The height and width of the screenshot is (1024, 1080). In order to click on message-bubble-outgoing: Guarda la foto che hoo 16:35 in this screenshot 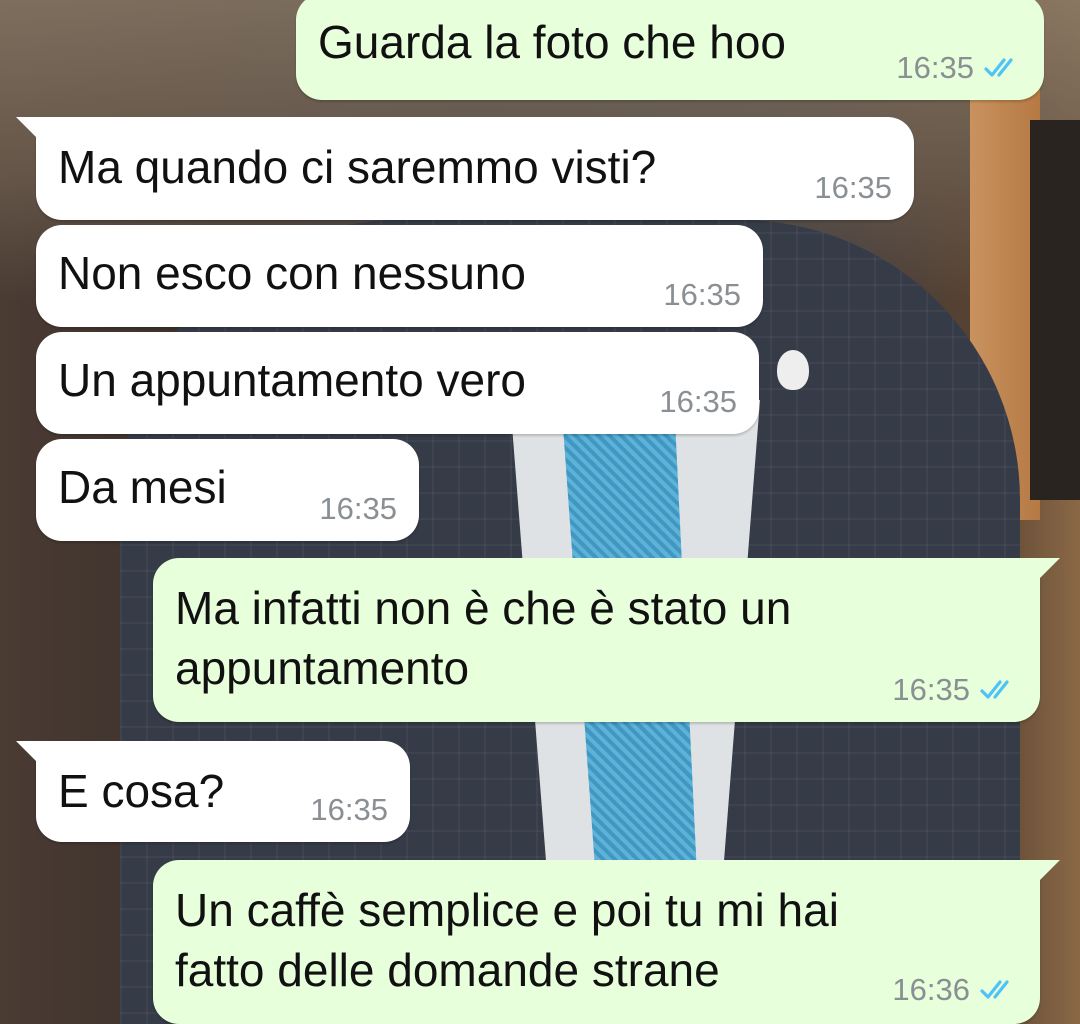, I will do `click(670, 50)`.